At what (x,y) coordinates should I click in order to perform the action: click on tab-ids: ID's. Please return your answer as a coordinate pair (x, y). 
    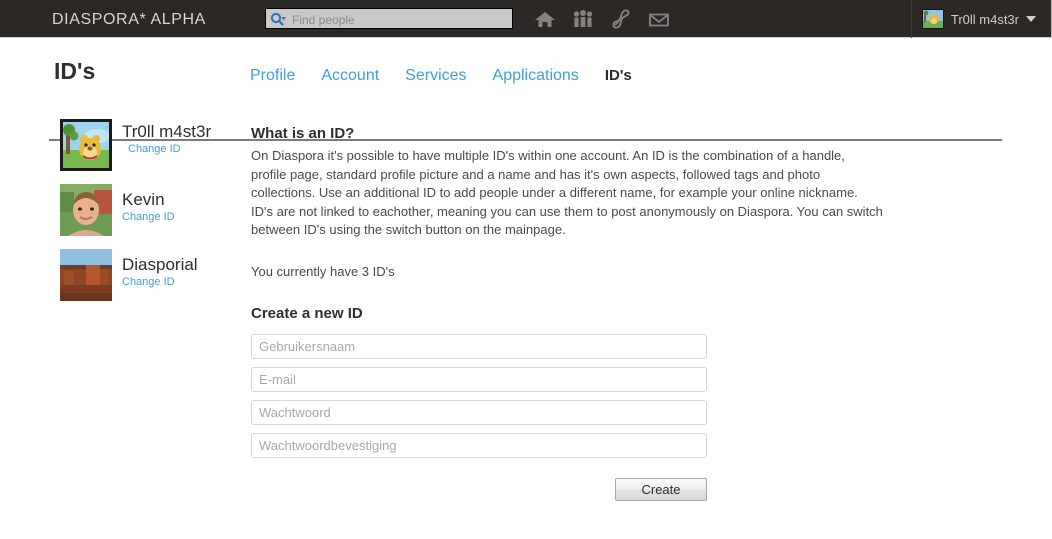
    Looking at the image, I should click on (618, 75).